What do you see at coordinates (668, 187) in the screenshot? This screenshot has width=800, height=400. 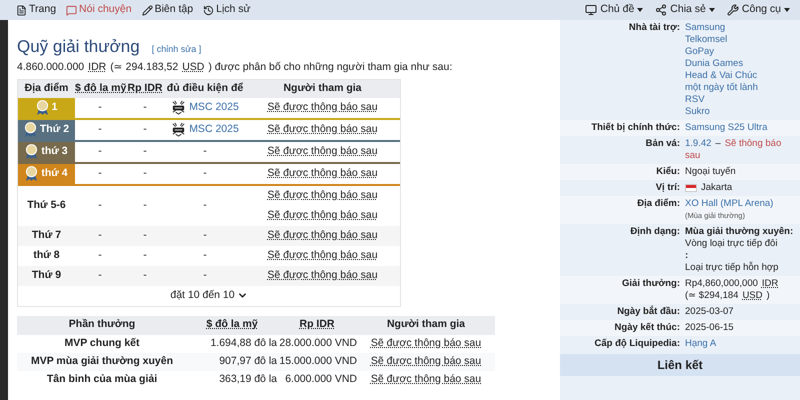 I see `info-label: Vị trí:` at bounding box center [668, 187].